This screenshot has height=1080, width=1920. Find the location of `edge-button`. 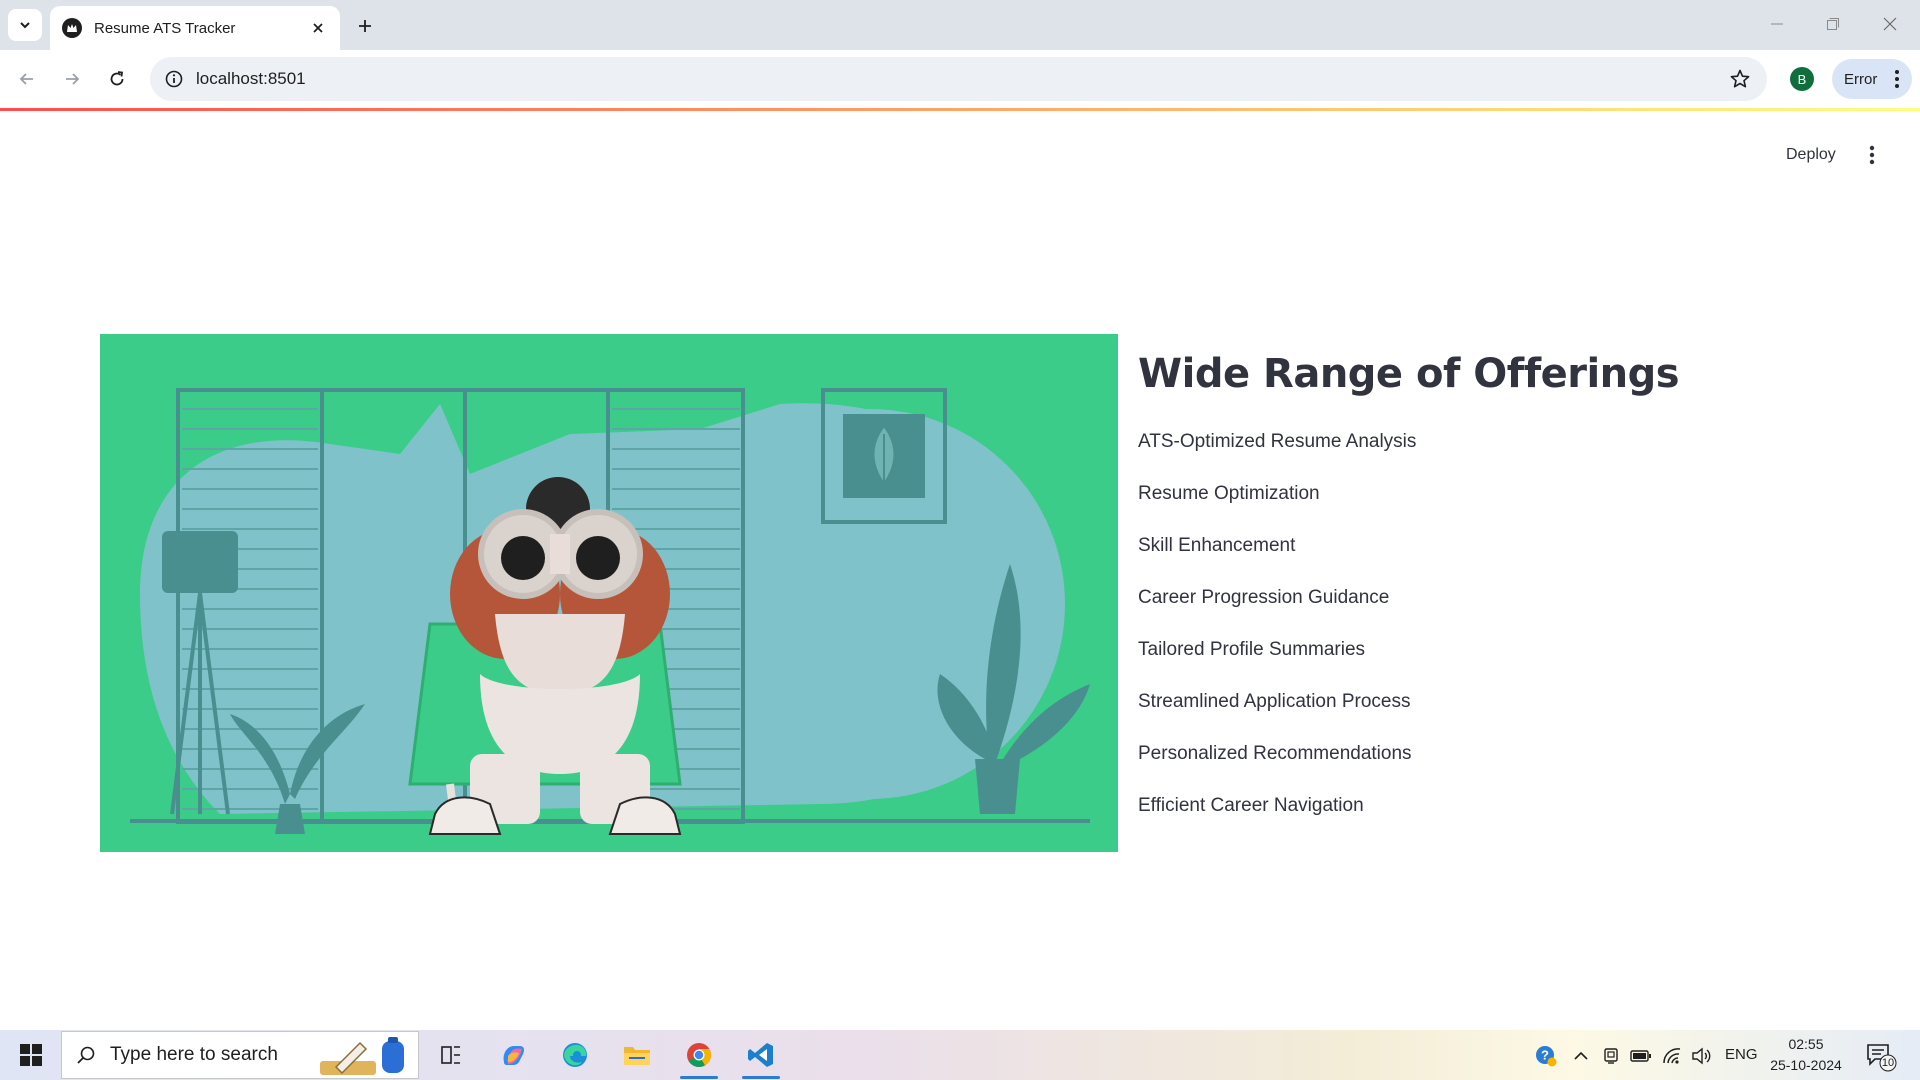

edge-button is located at coordinates (575, 1055).